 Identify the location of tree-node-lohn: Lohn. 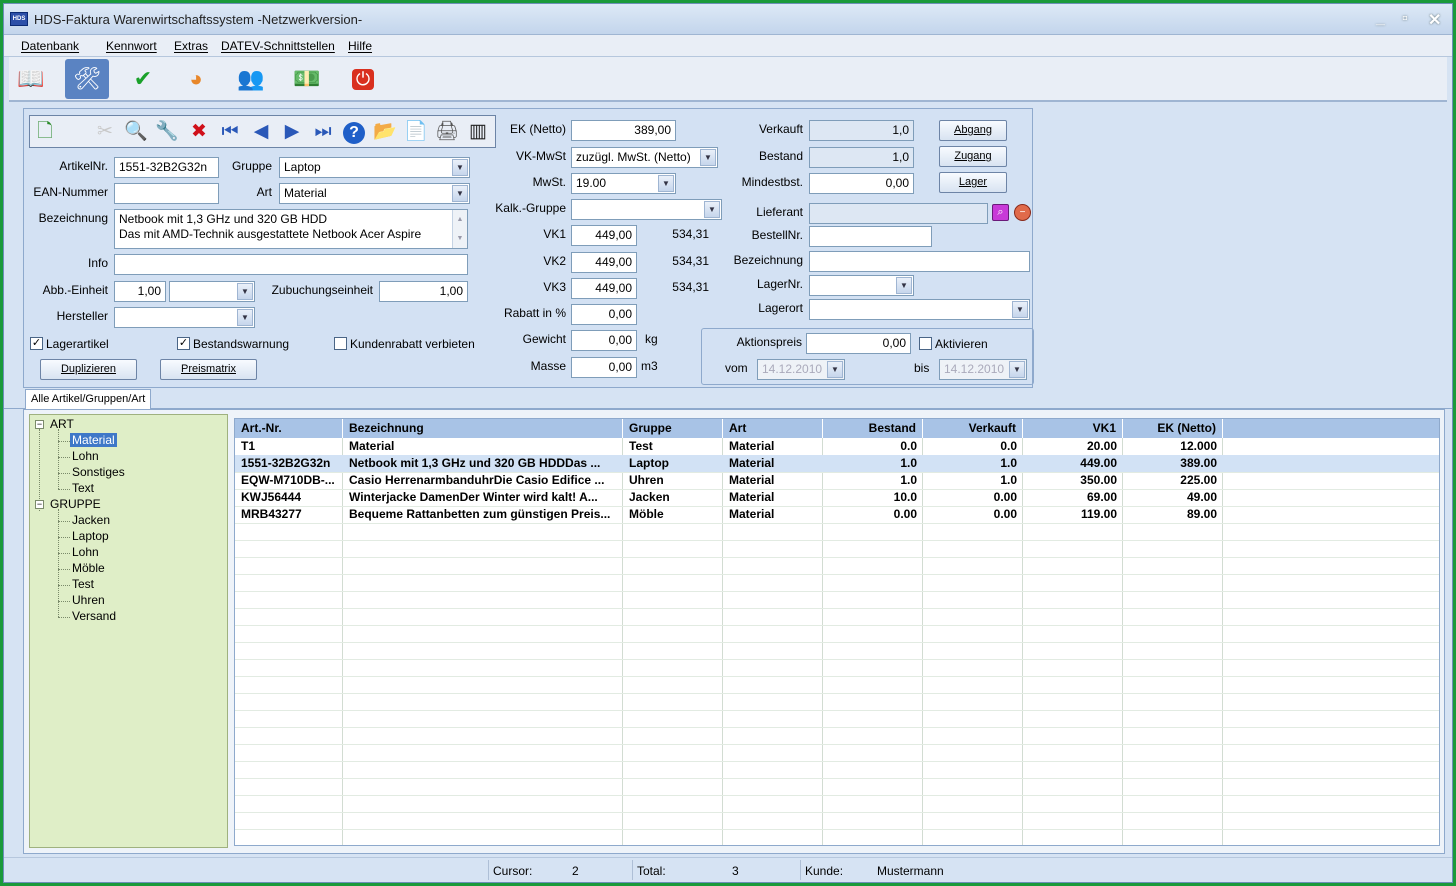
(85, 456).